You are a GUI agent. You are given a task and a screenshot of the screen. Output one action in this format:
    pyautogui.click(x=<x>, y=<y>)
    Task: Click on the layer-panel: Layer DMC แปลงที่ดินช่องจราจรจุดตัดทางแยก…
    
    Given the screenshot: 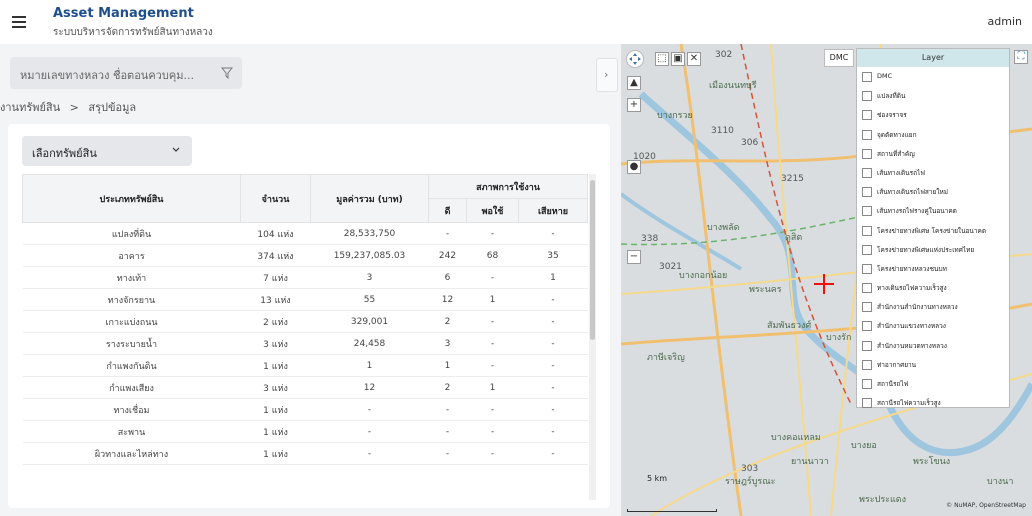 What is the action you would take?
    pyautogui.click(x=933, y=228)
    